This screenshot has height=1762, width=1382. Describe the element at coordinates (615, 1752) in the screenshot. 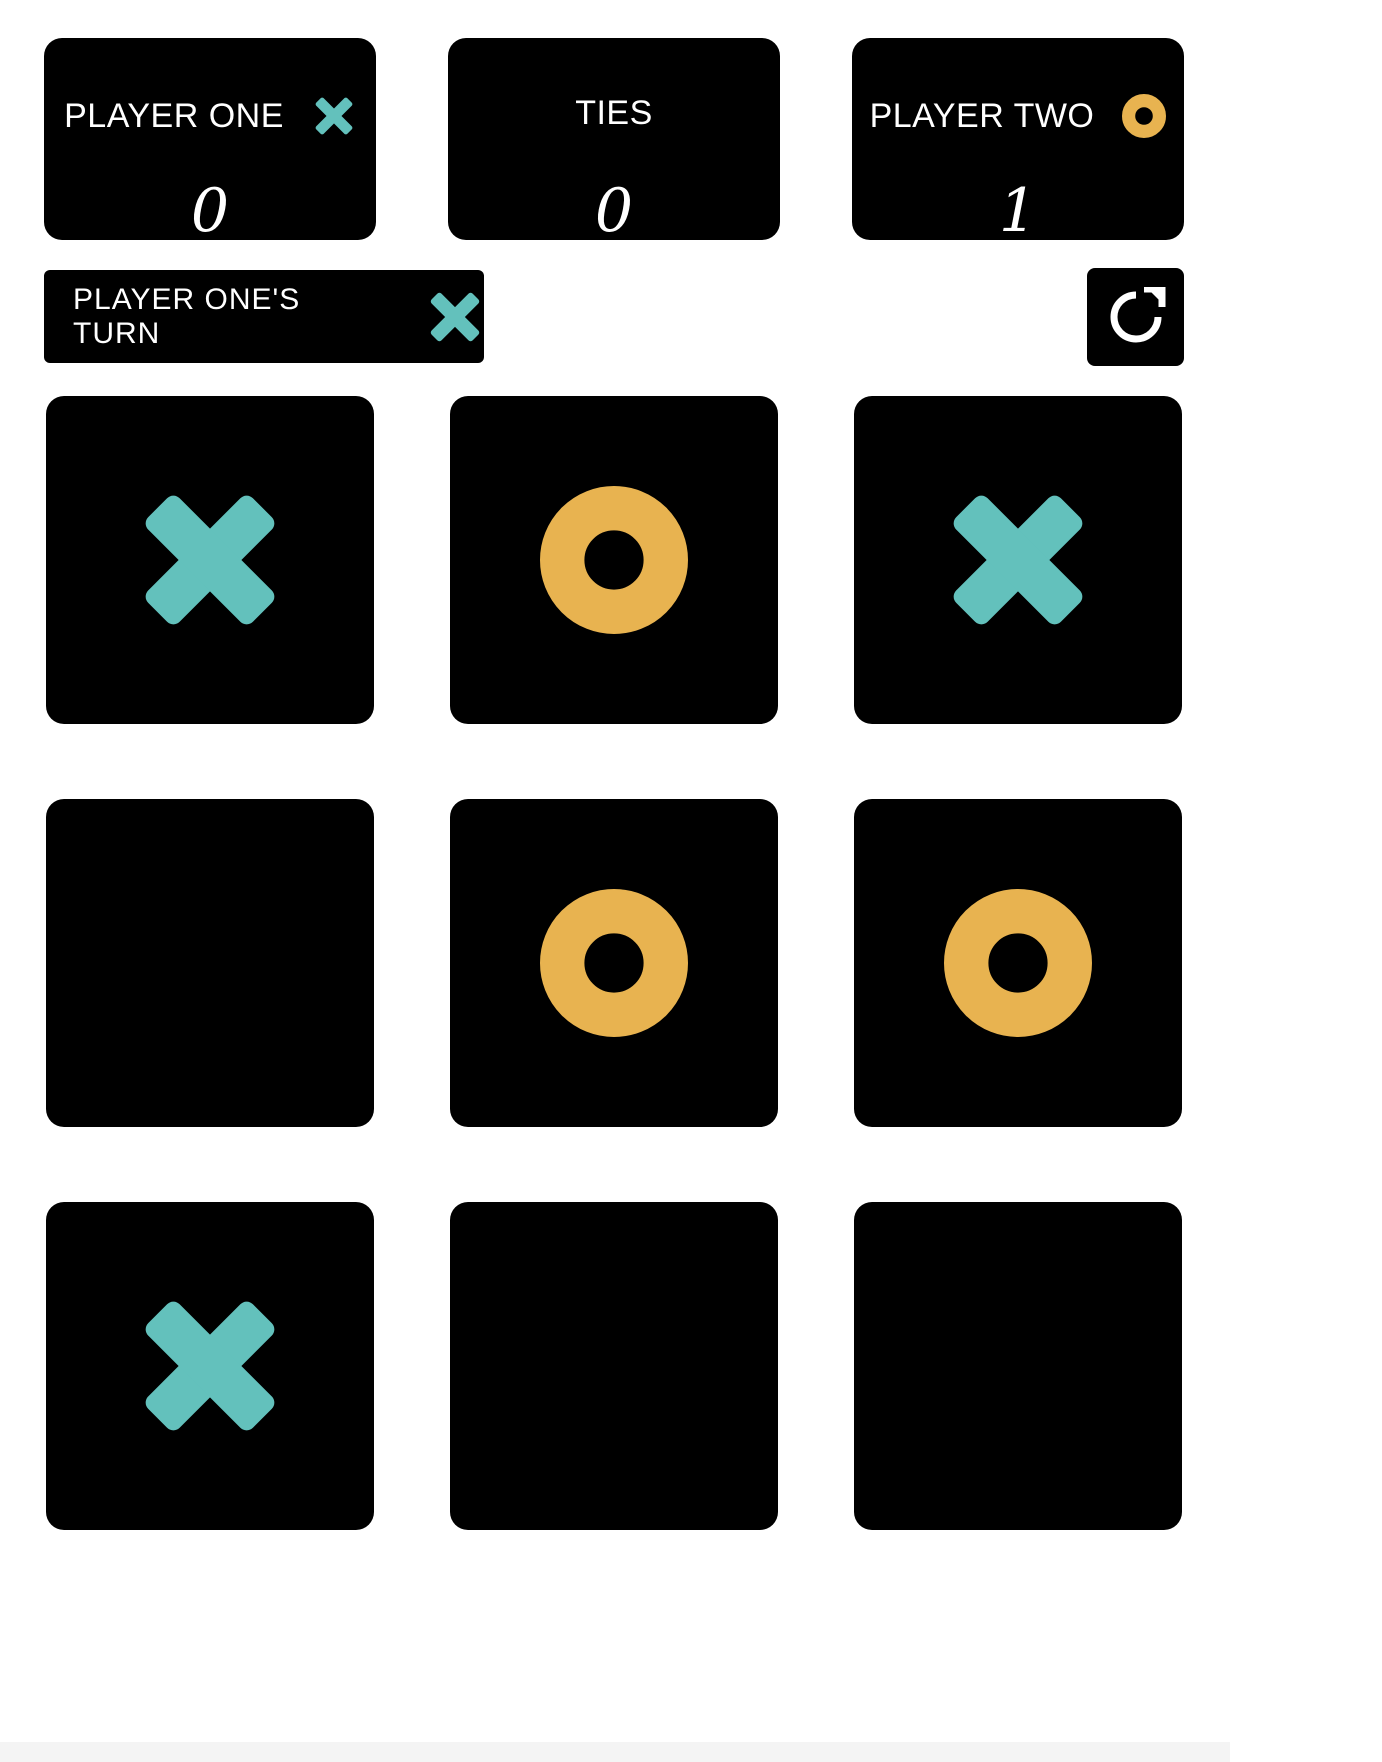

I see `bottom-strip` at that location.